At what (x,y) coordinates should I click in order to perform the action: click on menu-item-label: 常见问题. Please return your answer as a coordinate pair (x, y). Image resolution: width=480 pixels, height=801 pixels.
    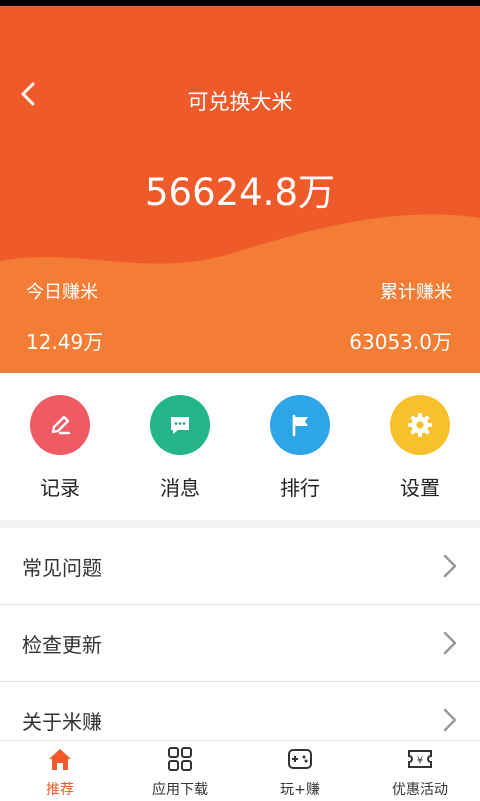
    Looking at the image, I should click on (62, 568).